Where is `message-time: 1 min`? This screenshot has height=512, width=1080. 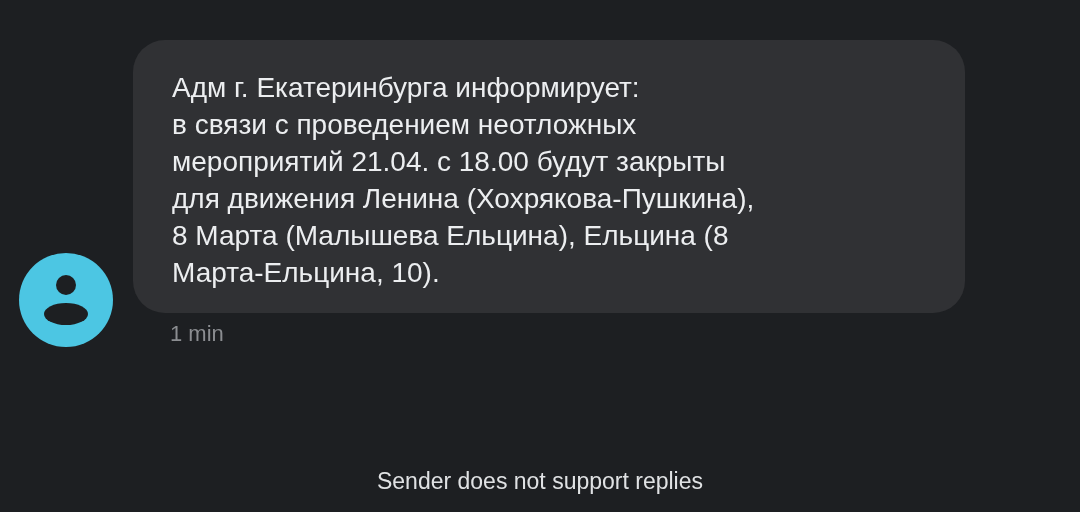 message-time: 1 min is located at coordinates (197, 334).